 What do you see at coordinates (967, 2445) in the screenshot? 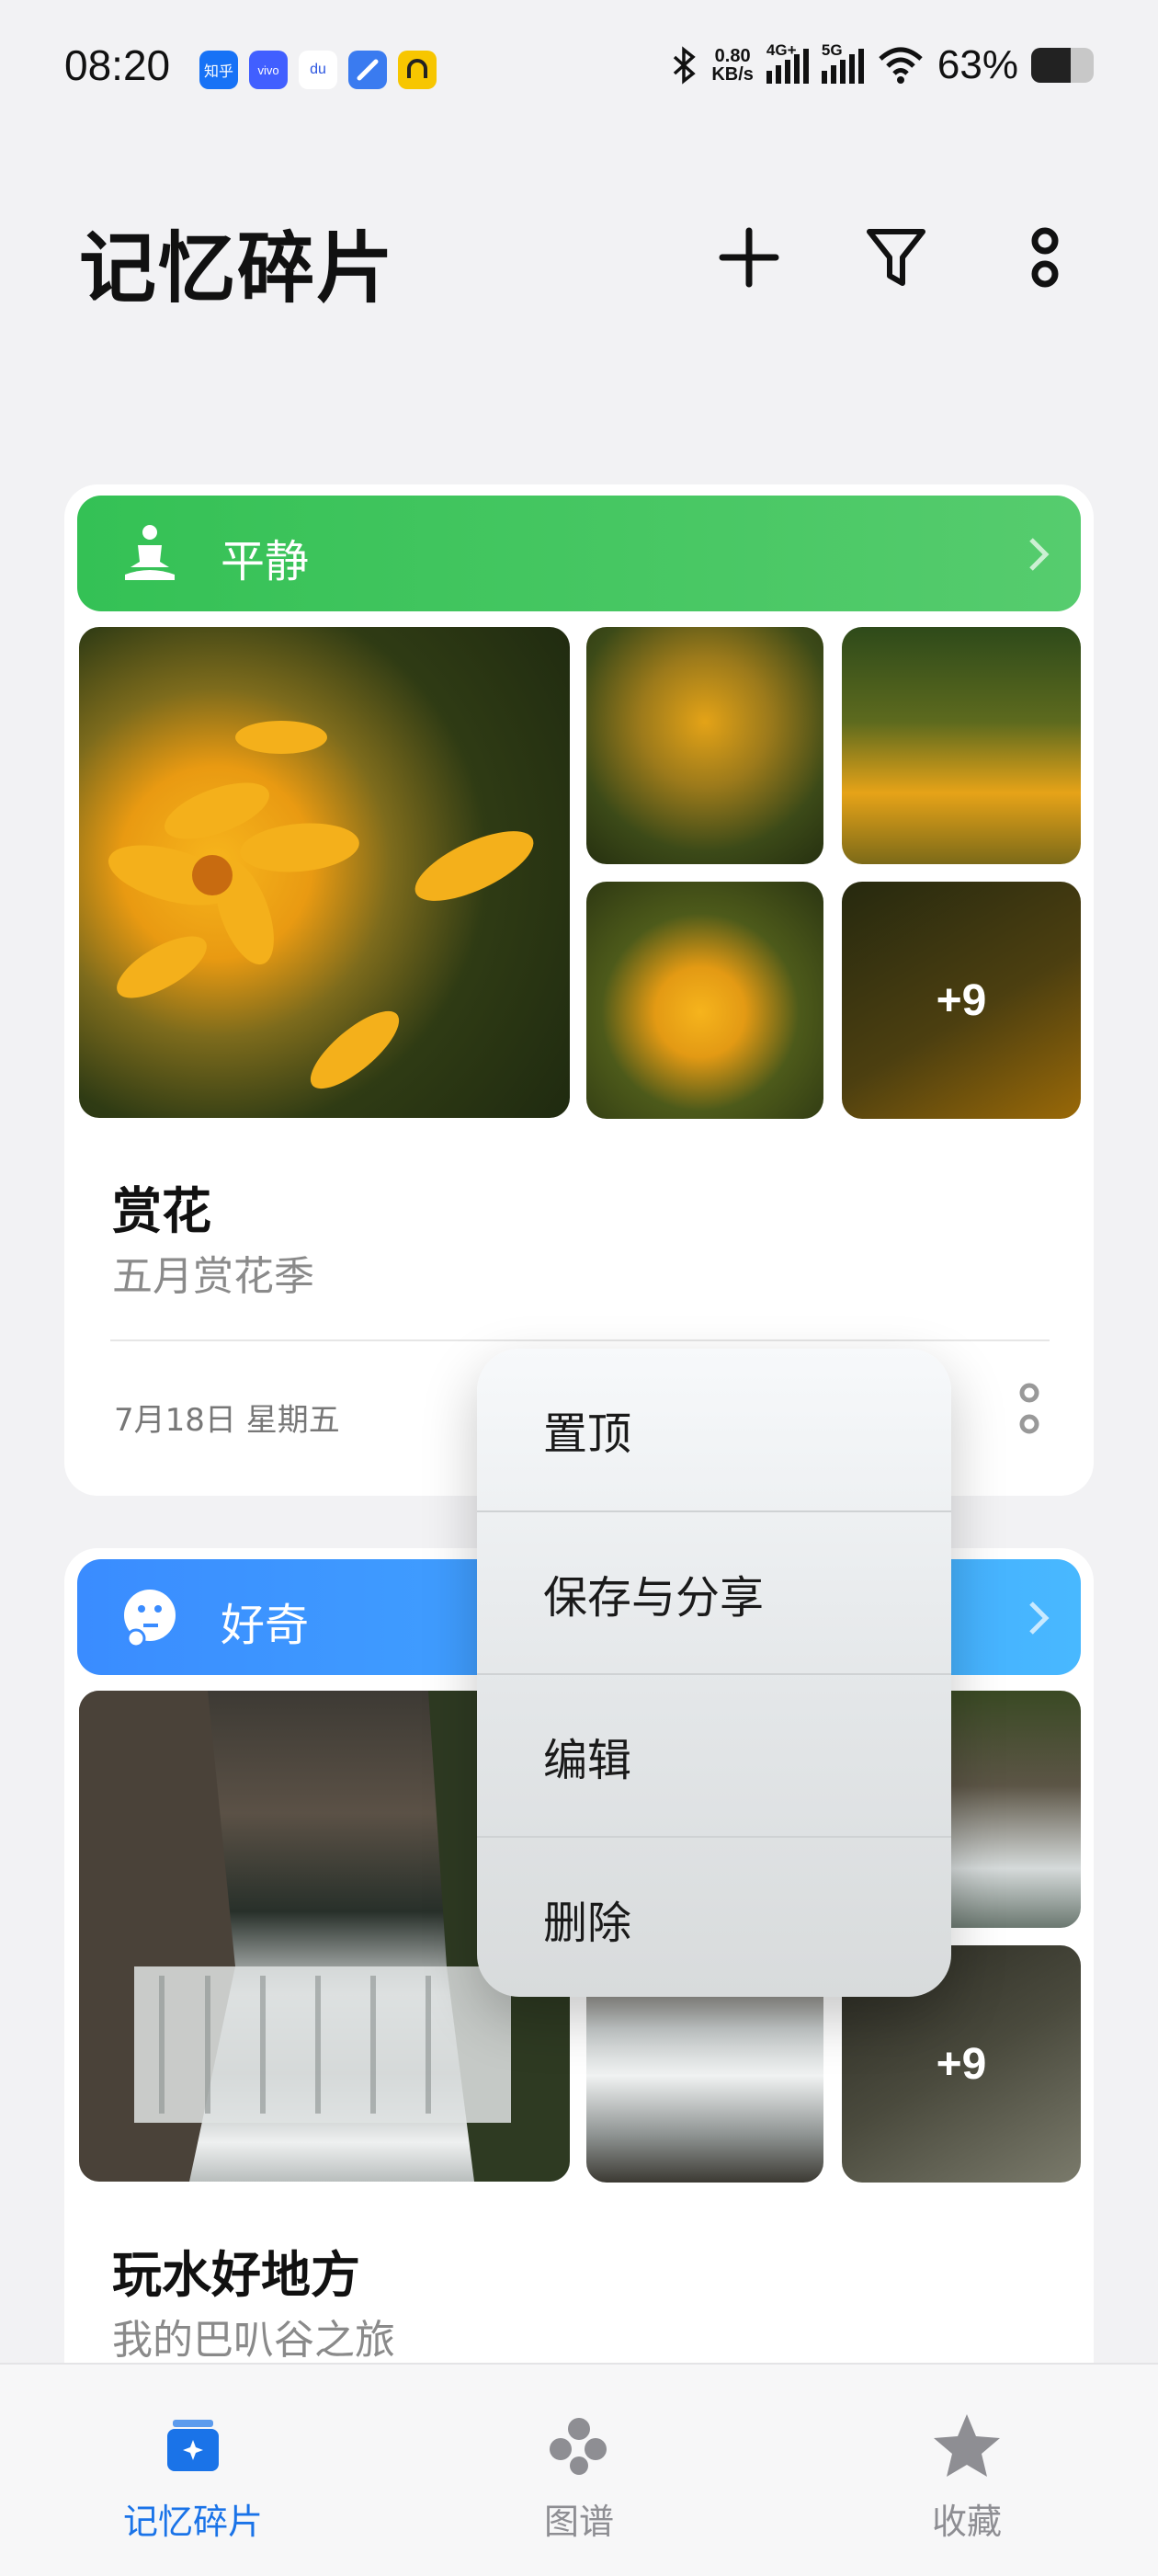
I see `star-icon` at bounding box center [967, 2445].